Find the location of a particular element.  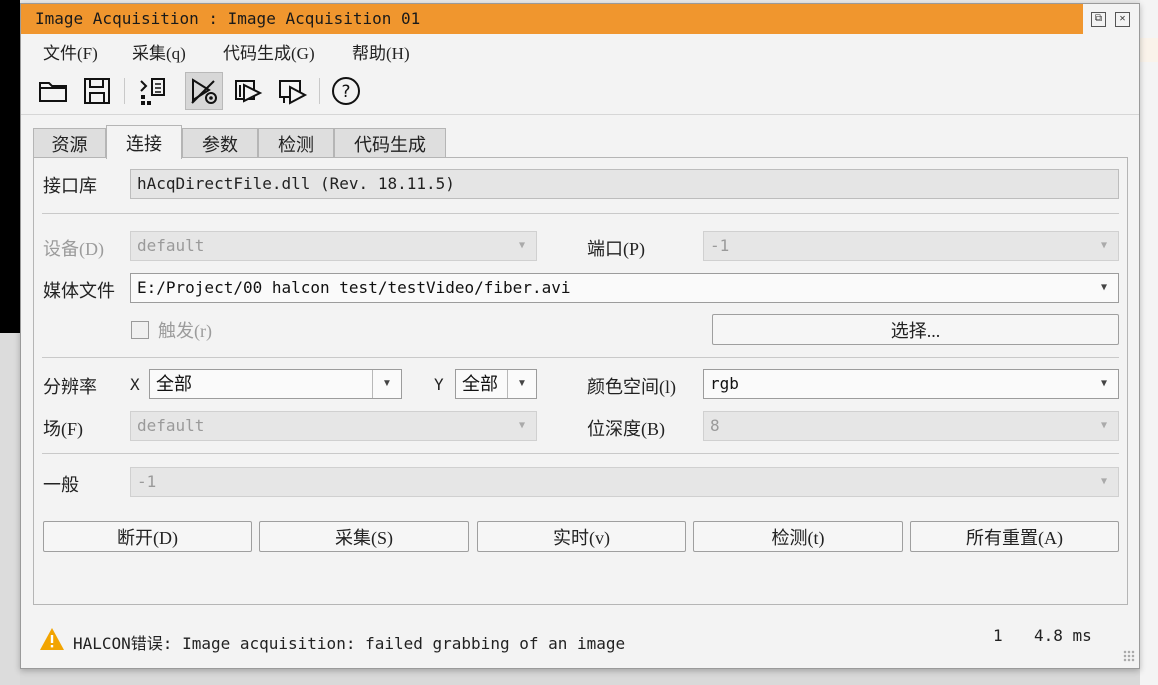

resolution-x-select: 全部 ▼ is located at coordinates (275, 384).